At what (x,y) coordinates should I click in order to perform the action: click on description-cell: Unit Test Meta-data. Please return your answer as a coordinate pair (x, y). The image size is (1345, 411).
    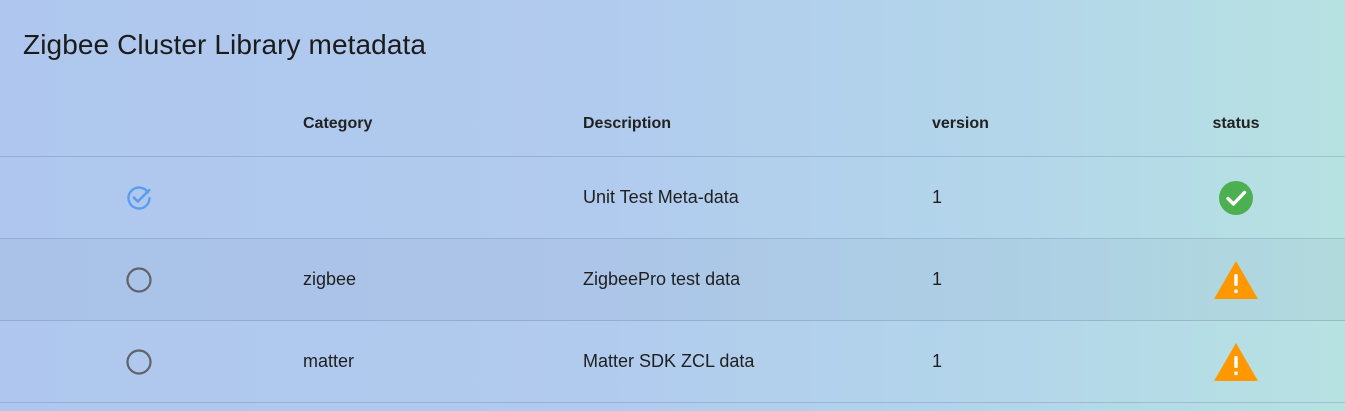
    Looking at the image, I should click on (661, 197).